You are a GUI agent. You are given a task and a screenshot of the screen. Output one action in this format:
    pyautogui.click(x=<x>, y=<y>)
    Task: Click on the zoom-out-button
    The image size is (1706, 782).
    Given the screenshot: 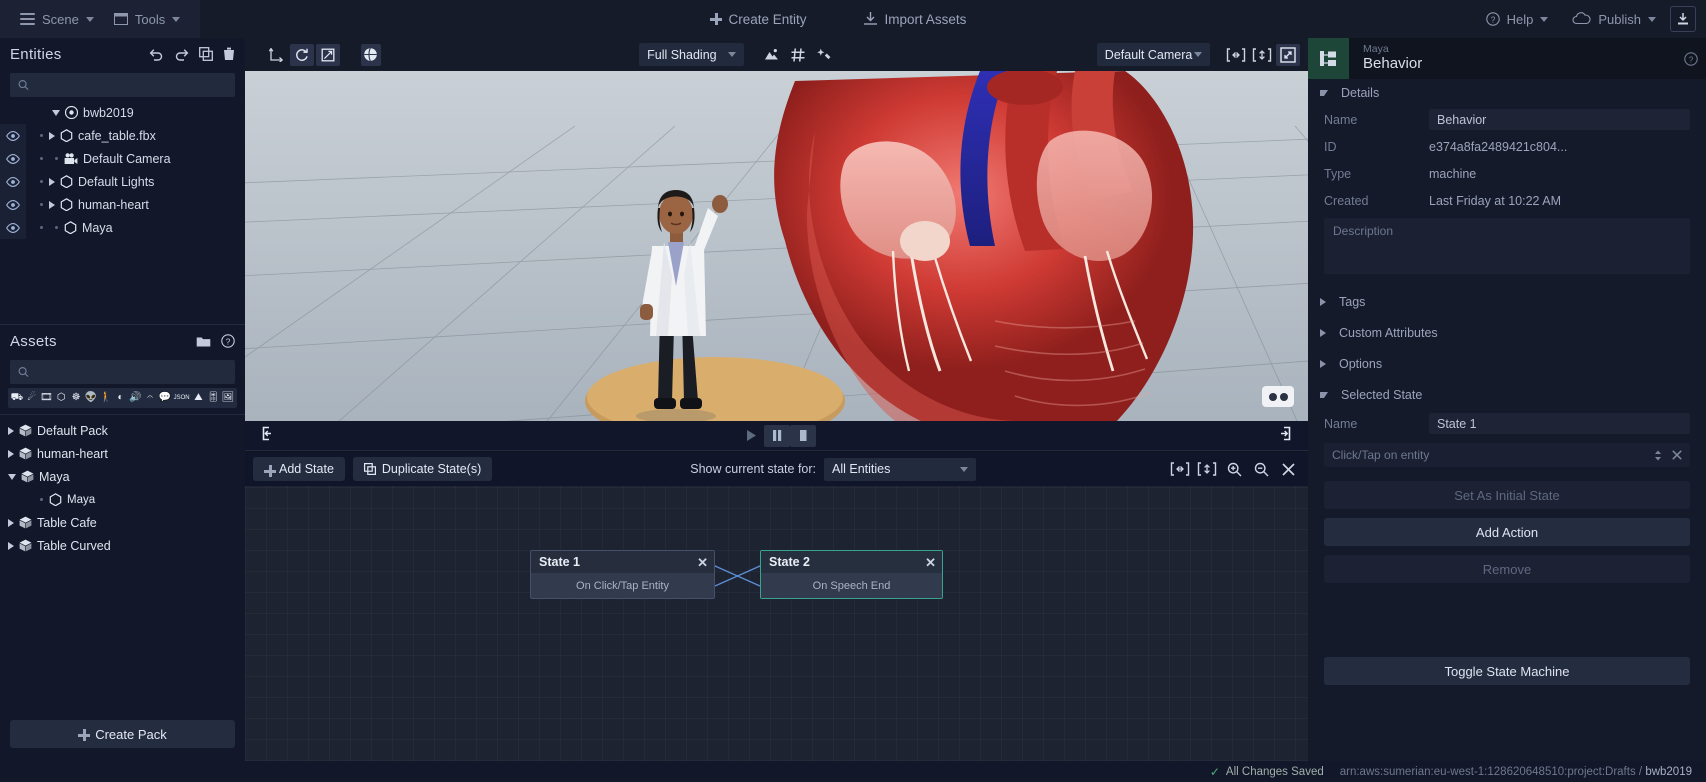 What is the action you would take?
    pyautogui.click(x=1261, y=469)
    